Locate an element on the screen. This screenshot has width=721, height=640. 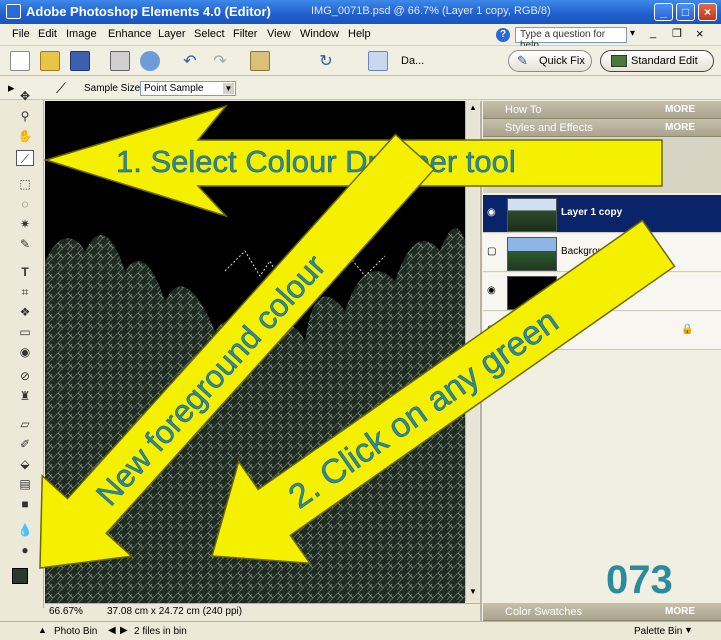
doc-close-button: × is located at coordinates (704, 34).